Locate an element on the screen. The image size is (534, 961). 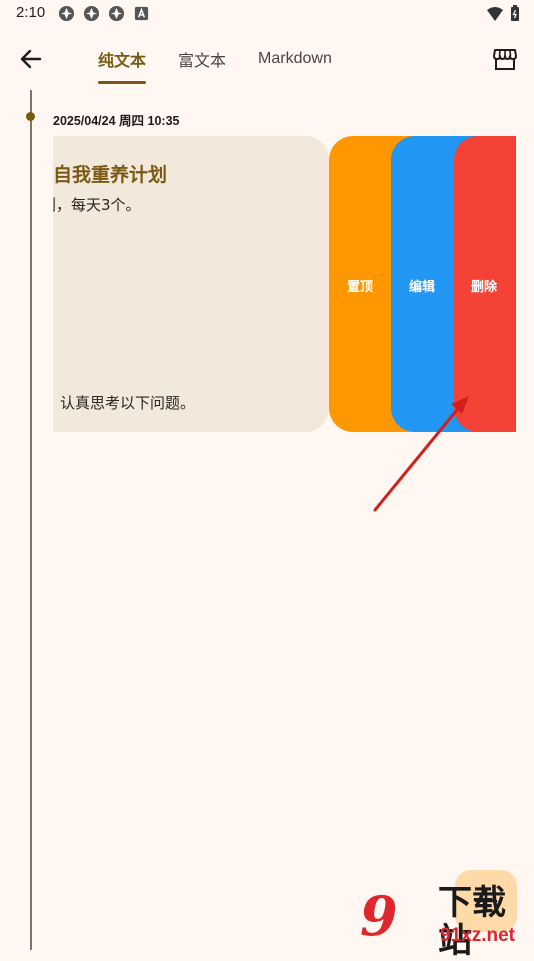
store-button is located at coordinates (505, 59).